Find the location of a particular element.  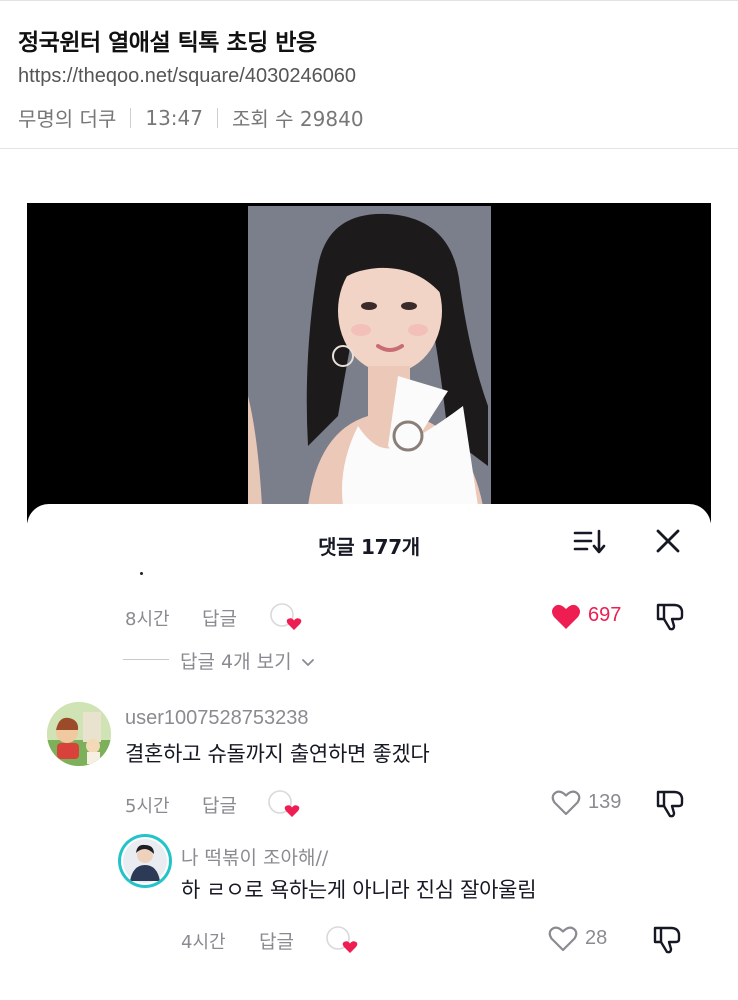

post-meta: 무명의 더쿠 13:47 조회 수 29840 is located at coordinates (191, 117).